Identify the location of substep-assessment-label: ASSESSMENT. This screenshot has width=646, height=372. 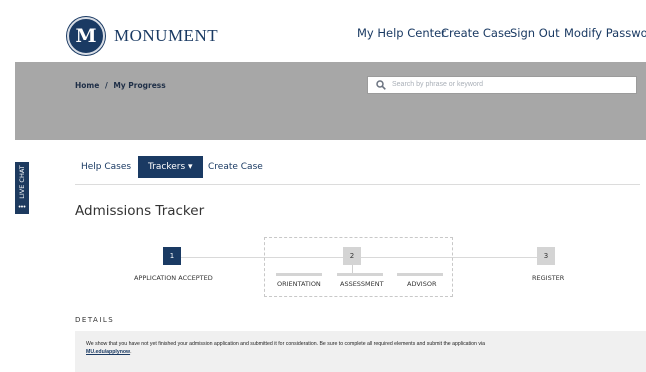
(362, 284).